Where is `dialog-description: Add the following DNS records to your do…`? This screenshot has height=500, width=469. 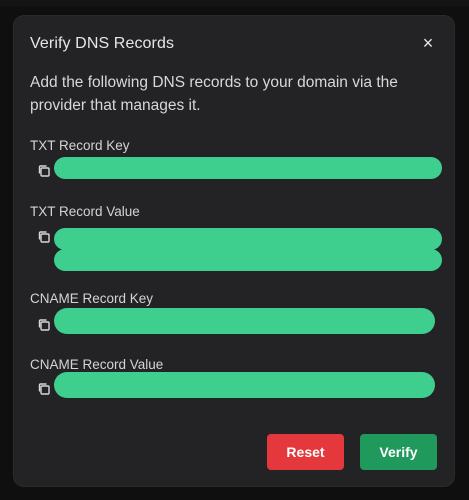 dialog-description: Add the following DNS records to your do… is located at coordinates (214, 94).